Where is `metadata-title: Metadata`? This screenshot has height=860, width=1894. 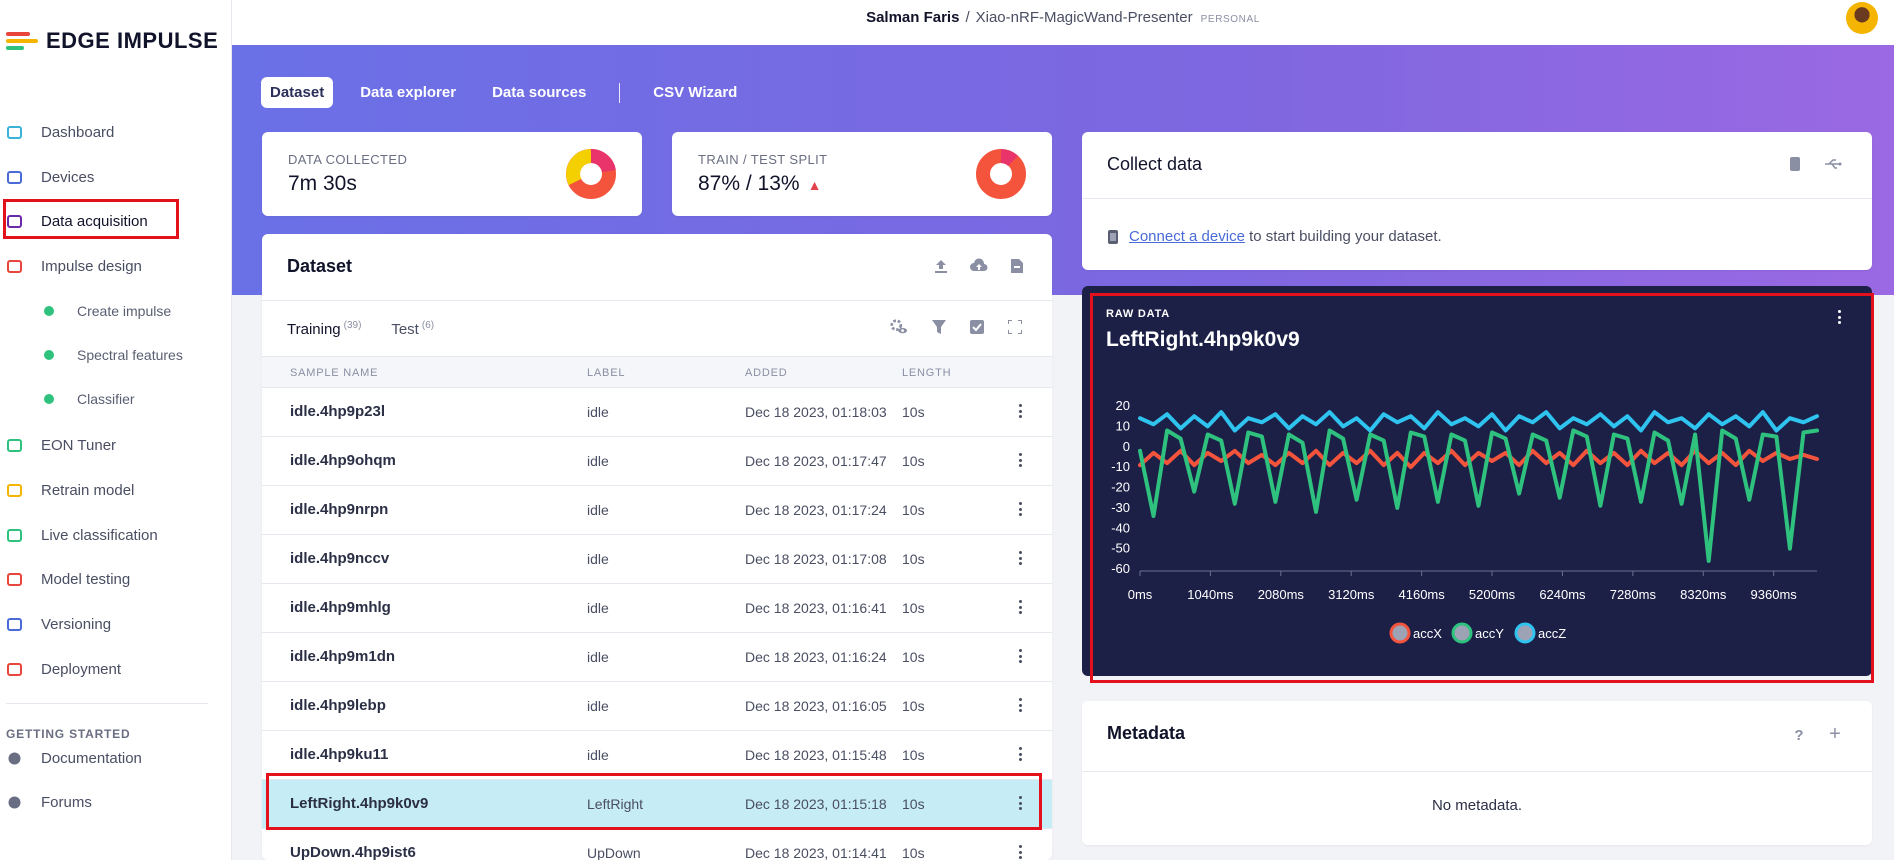 metadata-title: Metadata is located at coordinates (1146, 733).